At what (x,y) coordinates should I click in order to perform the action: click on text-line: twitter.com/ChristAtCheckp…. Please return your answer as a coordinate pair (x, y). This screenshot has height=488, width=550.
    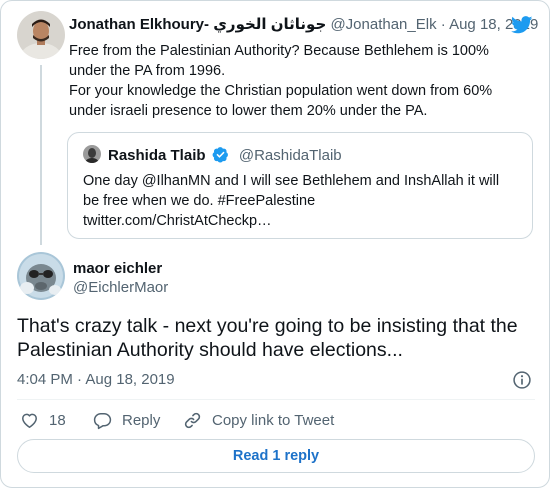
    Looking at the image, I should click on (303, 221).